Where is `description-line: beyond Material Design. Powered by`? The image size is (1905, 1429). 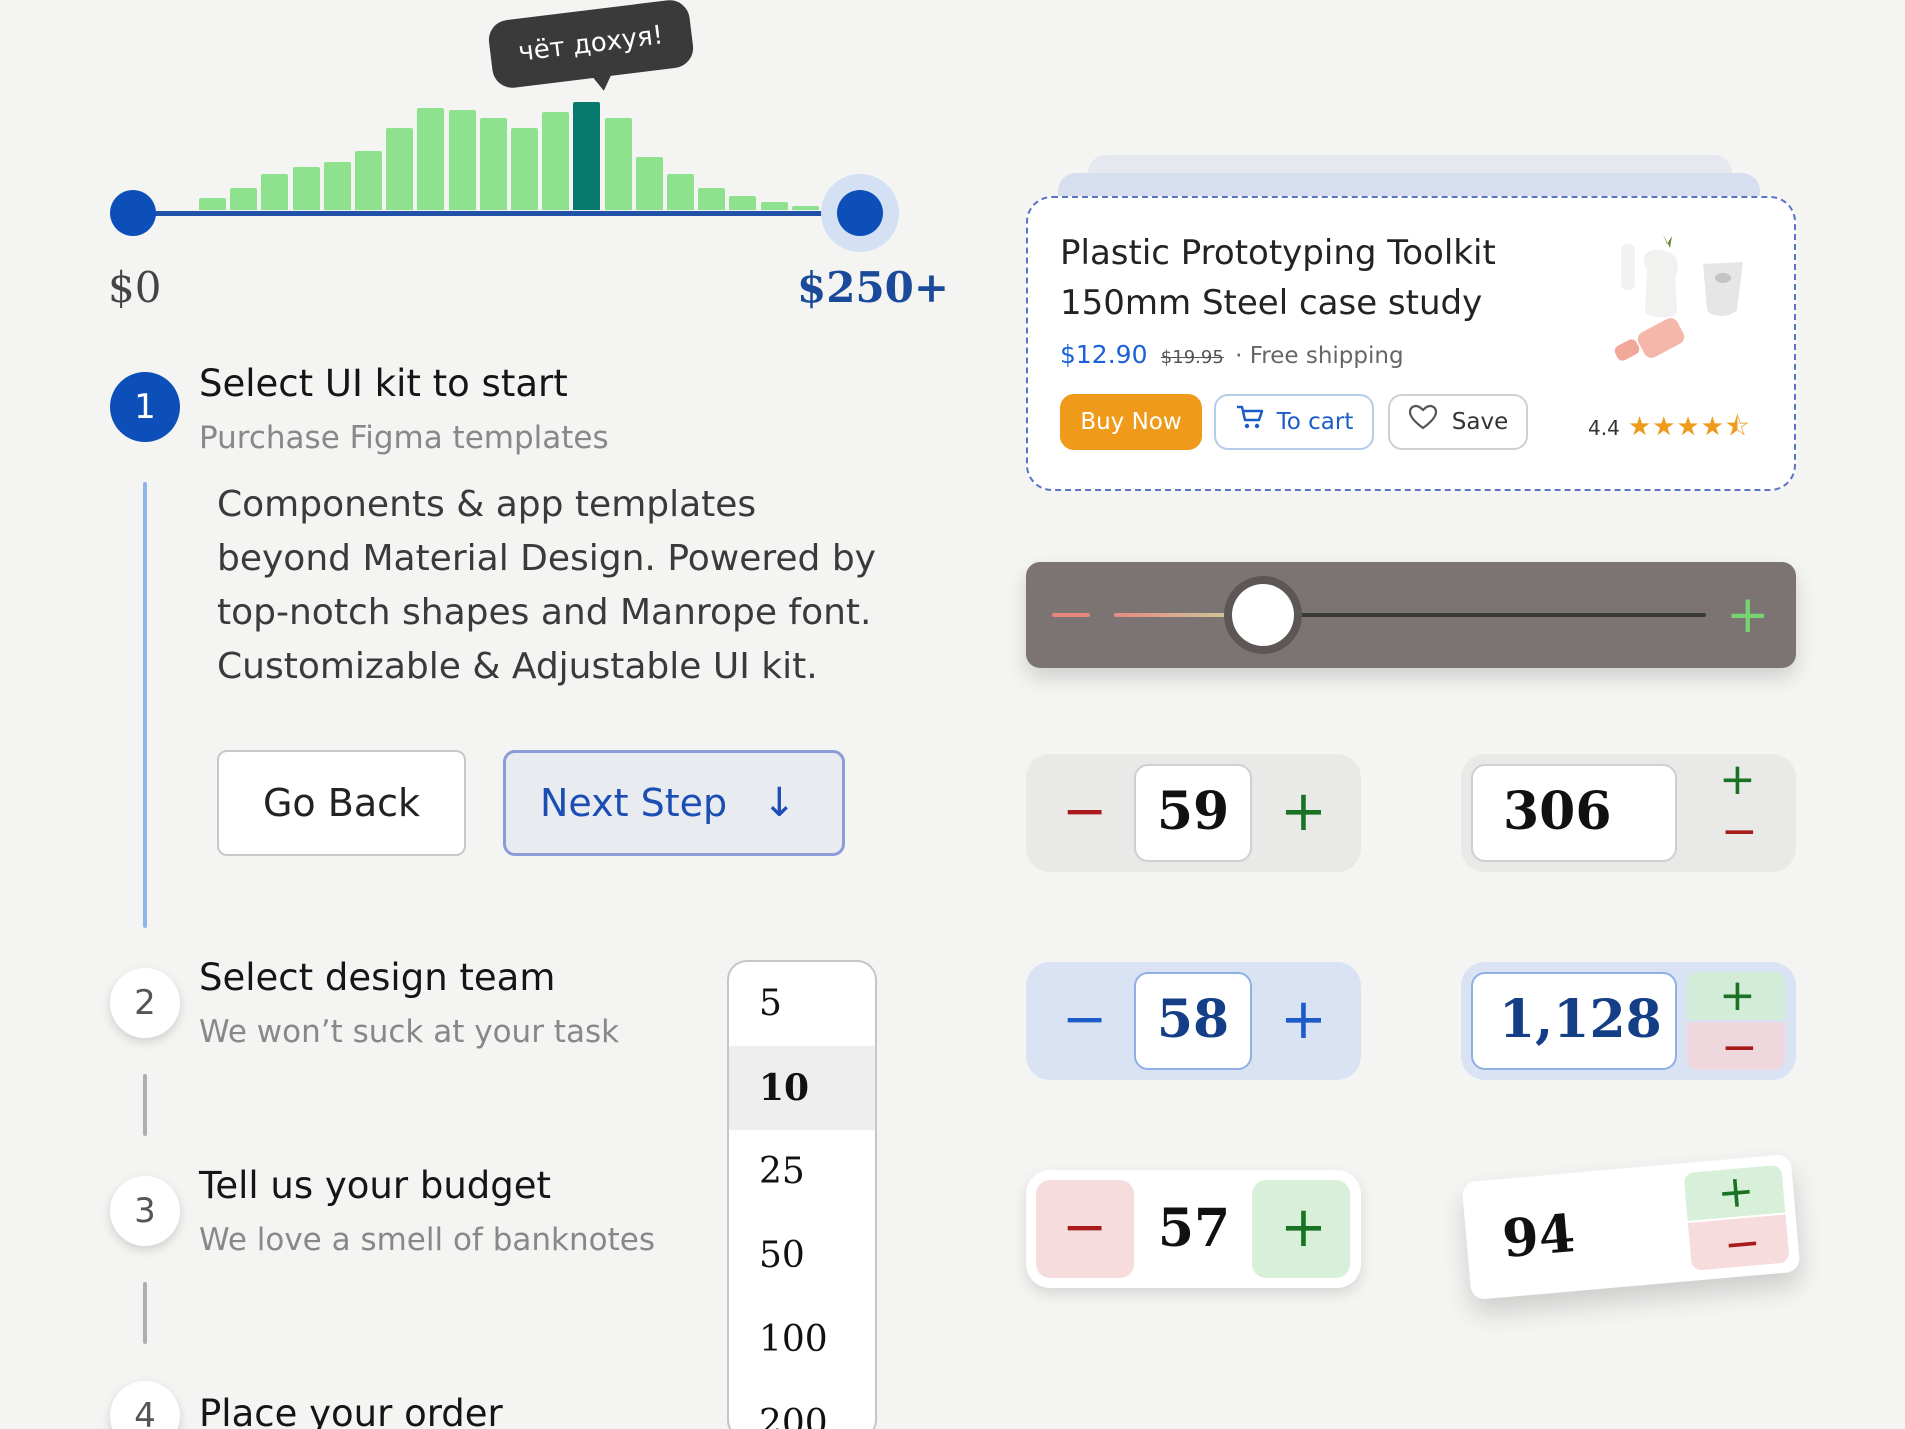 description-line: beyond Material Design. Powered by is located at coordinates (546, 558).